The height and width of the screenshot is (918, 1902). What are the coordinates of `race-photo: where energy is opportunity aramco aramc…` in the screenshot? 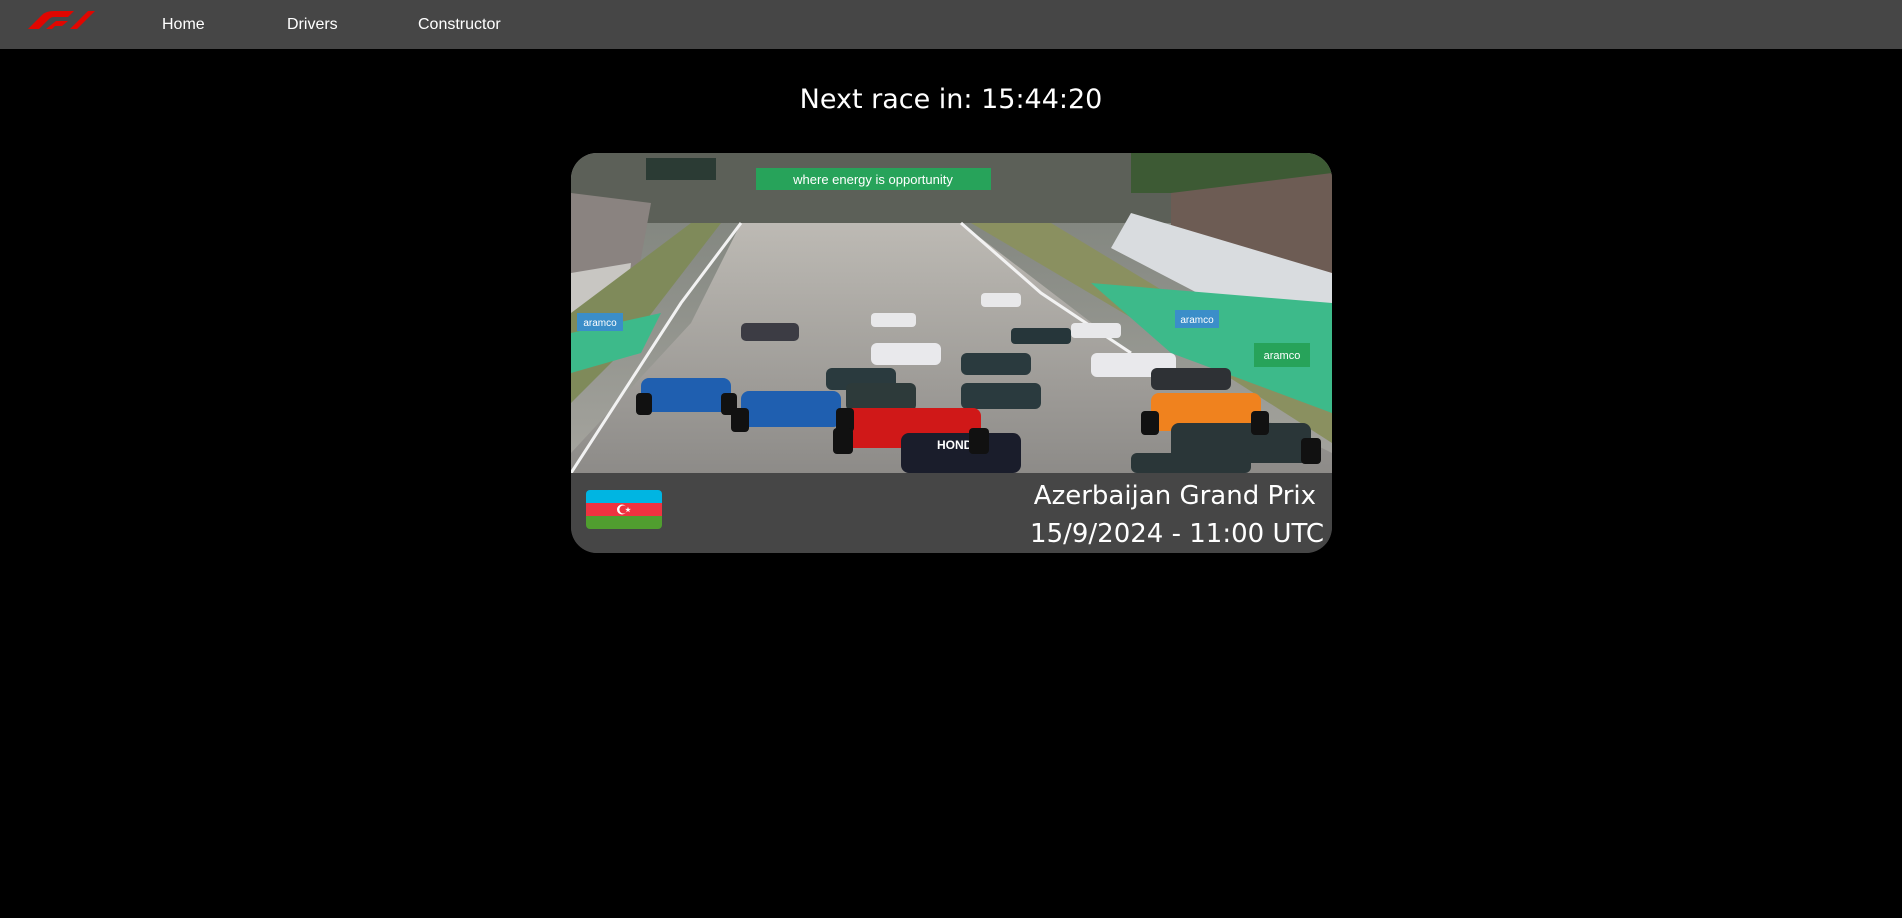 It's located at (951, 313).